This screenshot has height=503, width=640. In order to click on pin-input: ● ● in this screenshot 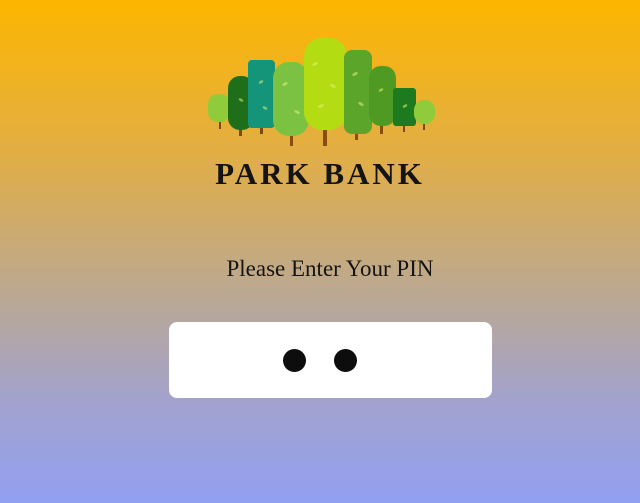, I will do `click(330, 360)`.